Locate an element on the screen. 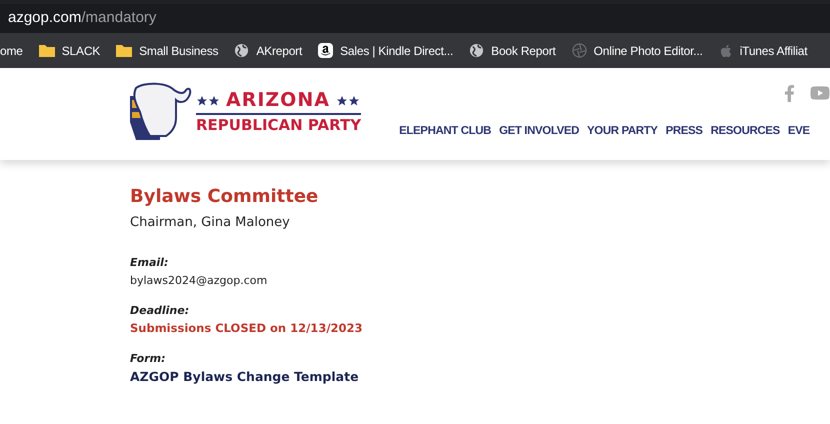 This screenshot has height=424, width=830. chairman-name: Chairman, Gina Maloney is located at coordinates (210, 223).